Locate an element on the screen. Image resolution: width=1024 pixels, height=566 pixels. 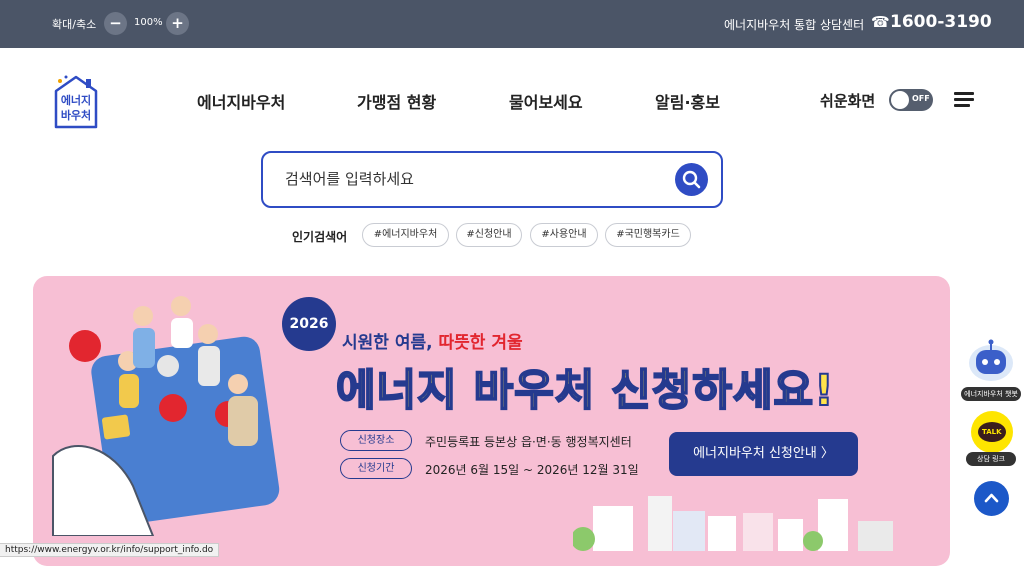
banner-subtitle: 시원한 여름, 따뜻한 겨울 is located at coordinates (432, 340).